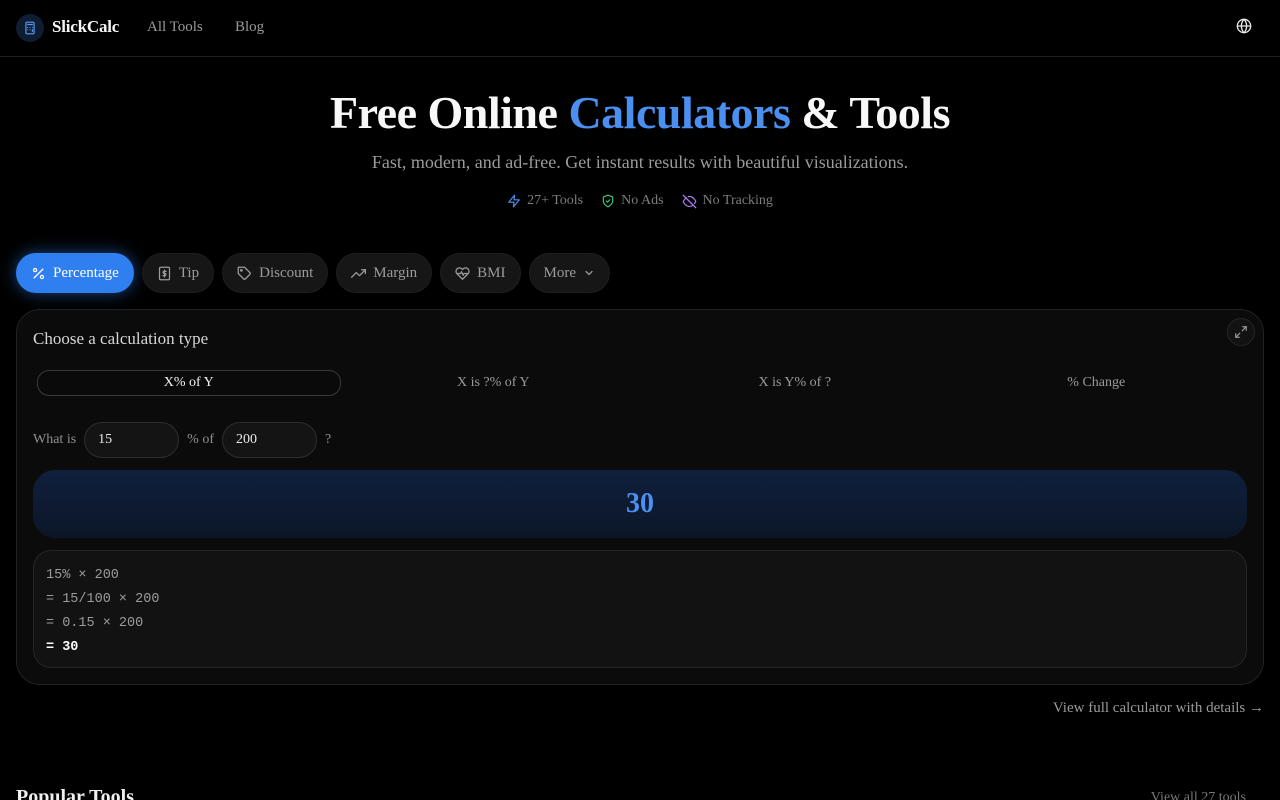 The image size is (1280, 800). What do you see at coordinates (1246, 28) in the screenshot?
I see `globe-icon` at bounding box center [1246, 28].